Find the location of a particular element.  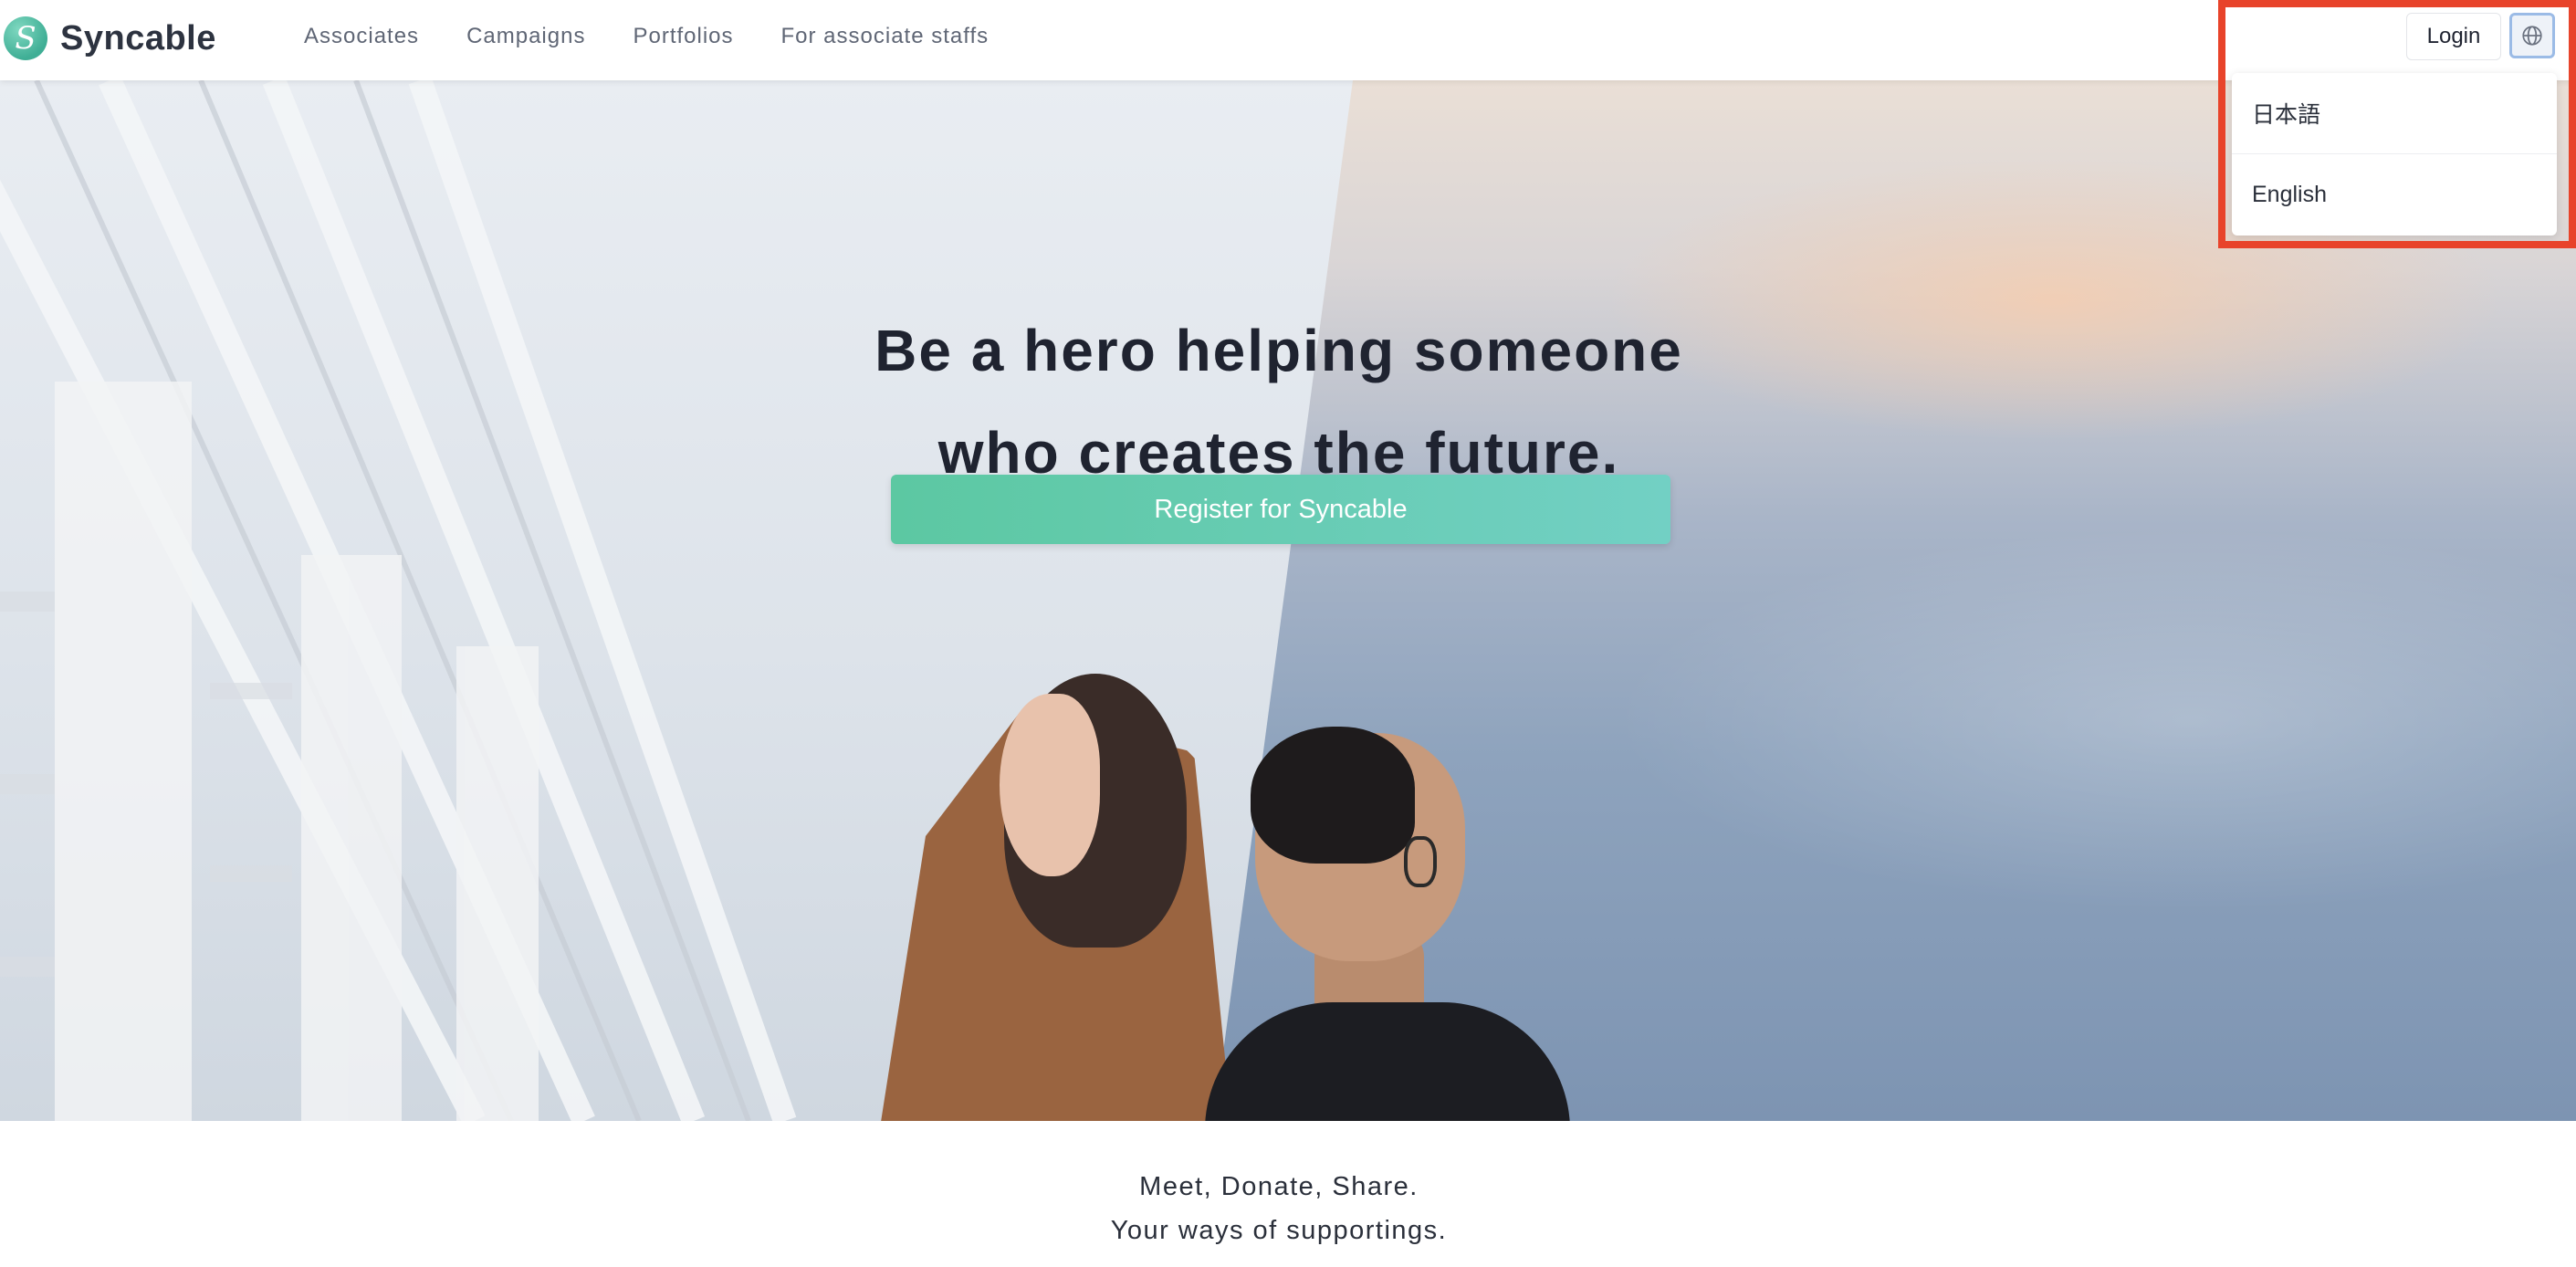

brand-name: Syncable is located at coordinates (138, 38).